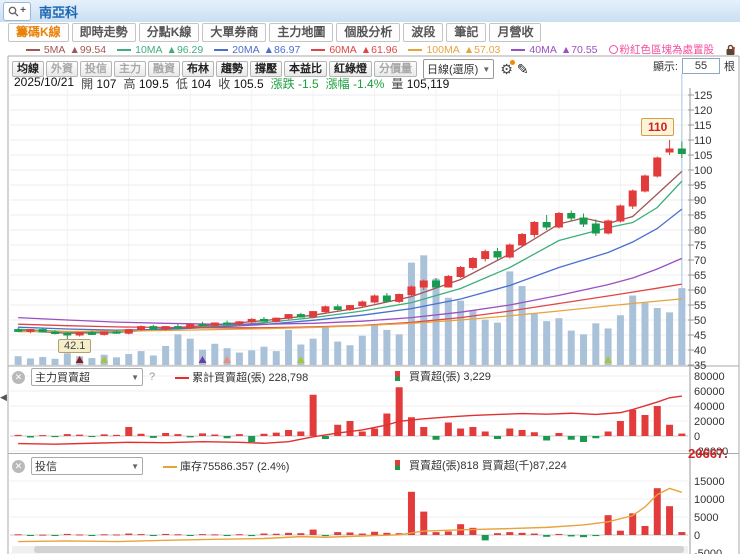  I want to click on svg-text: 75, so click(700, 246).